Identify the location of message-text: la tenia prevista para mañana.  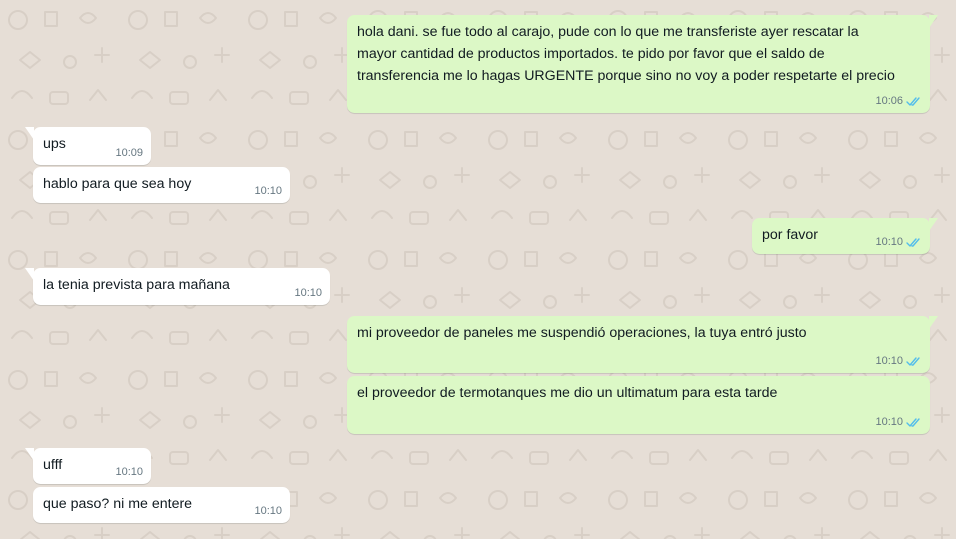
(136, 285).